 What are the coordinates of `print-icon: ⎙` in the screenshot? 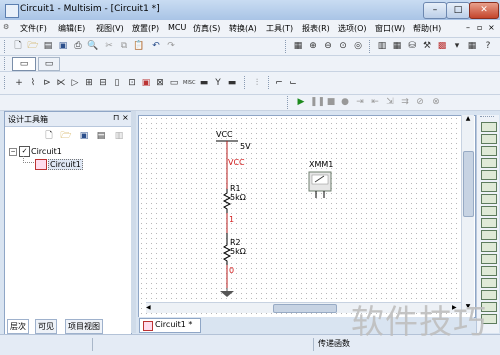 It's located at (78, 46).